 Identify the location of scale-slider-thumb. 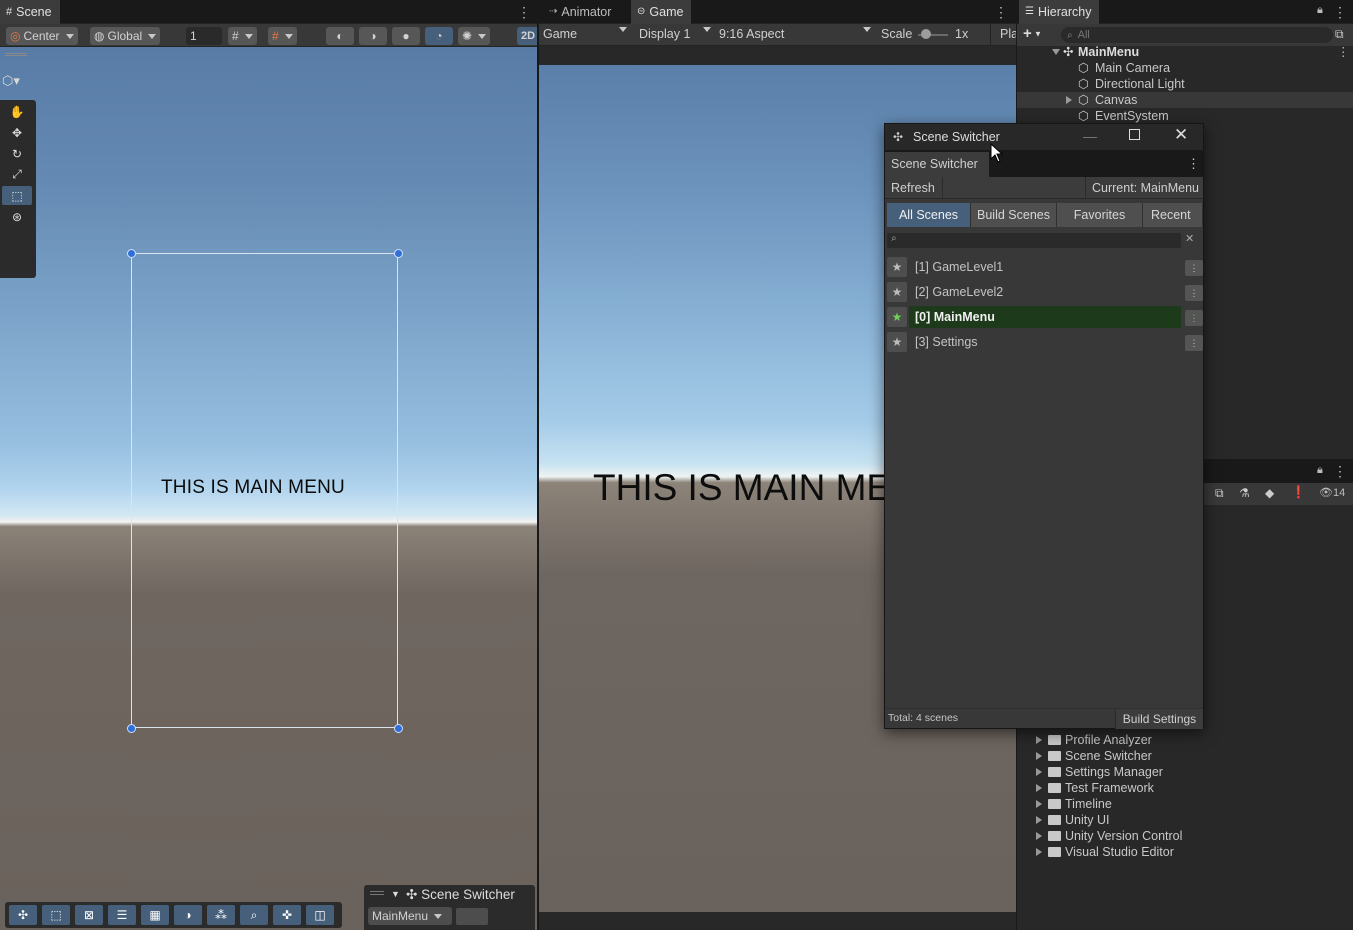
(926, 34).